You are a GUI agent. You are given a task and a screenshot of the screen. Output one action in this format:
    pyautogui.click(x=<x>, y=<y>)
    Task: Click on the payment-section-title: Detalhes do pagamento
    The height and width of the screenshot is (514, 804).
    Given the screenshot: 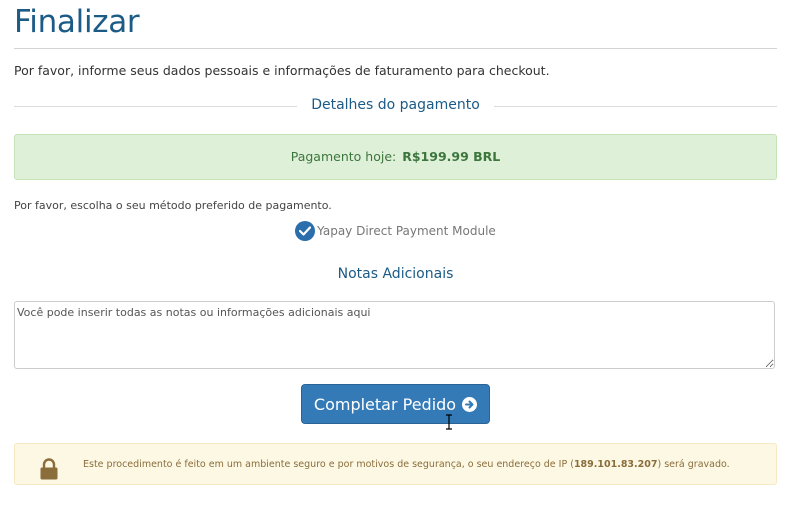 What is the action you would take?
    pyautogui.click(x=395, y=105)
    